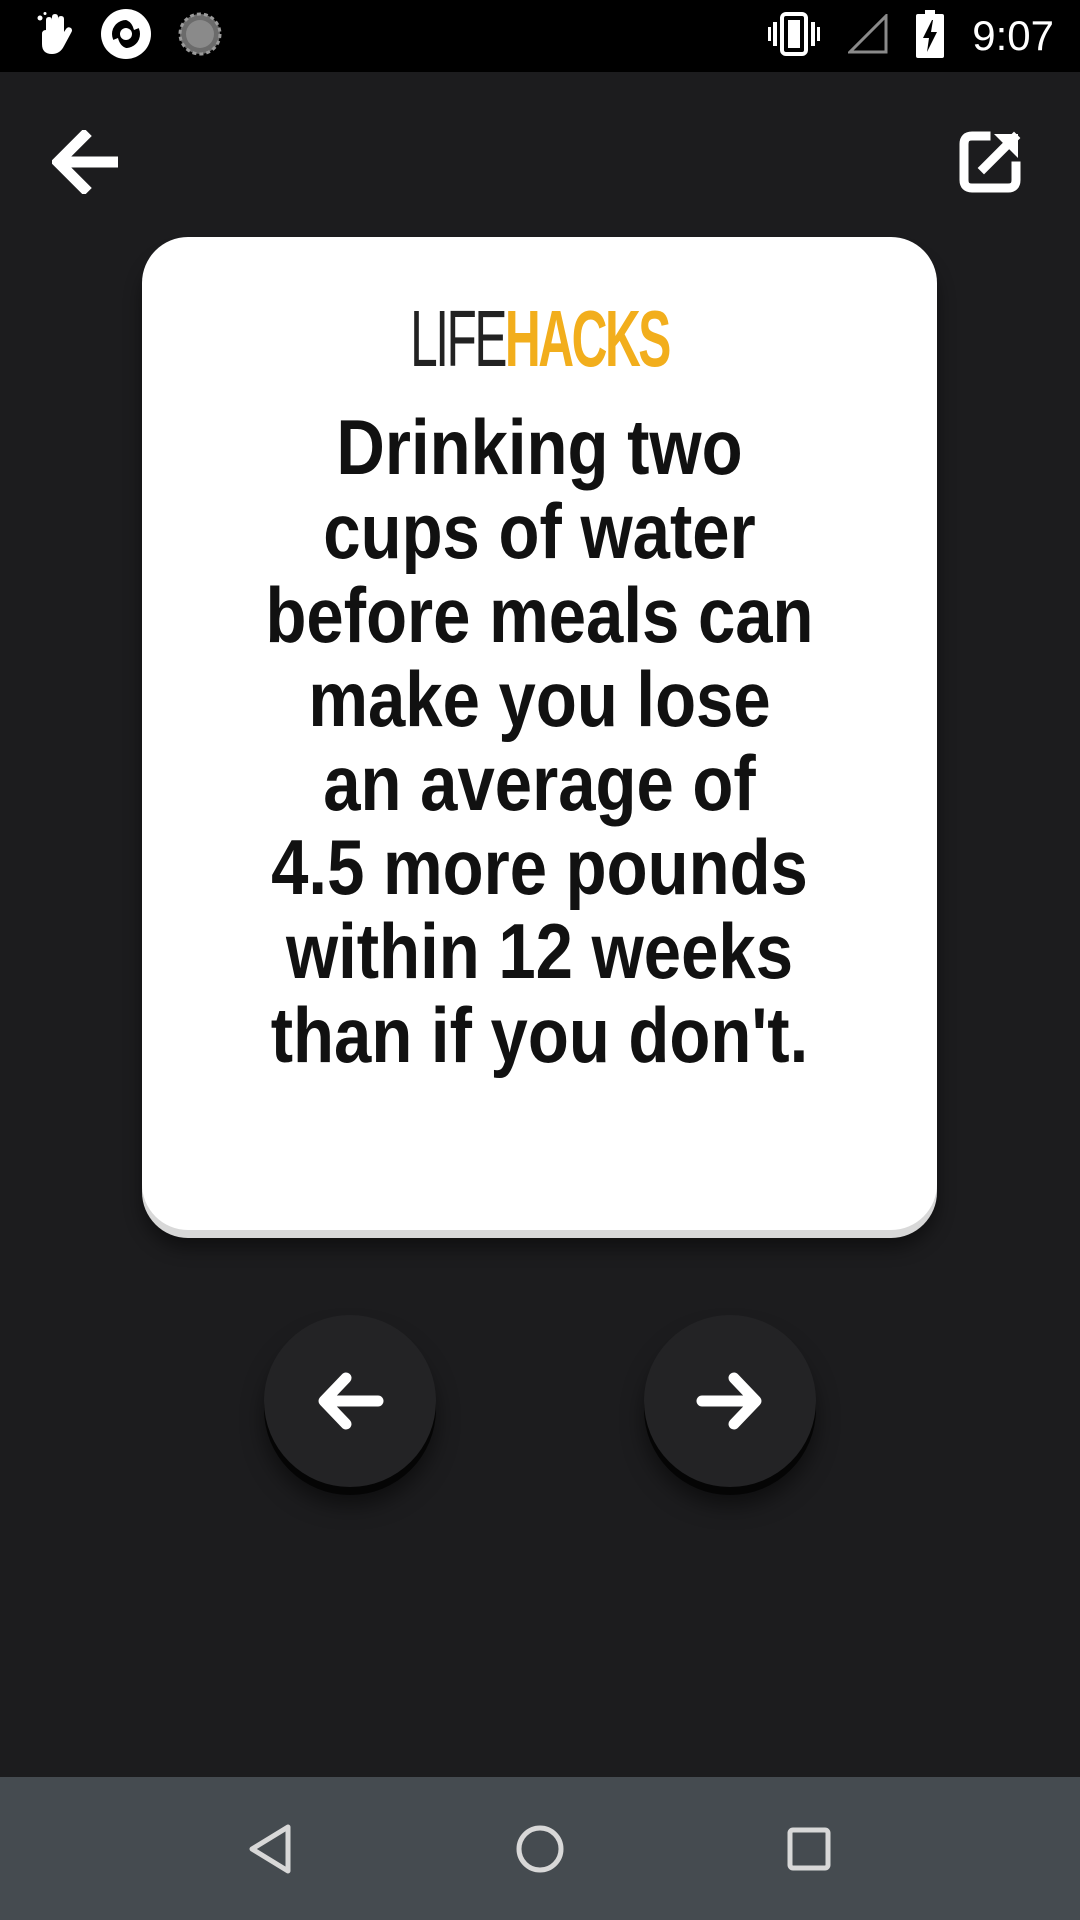 This screenshot has height=1920, width=1080. What do you see at coordinates (867, 35) in the screenshot?
I see `signal-icon` at bounding box center [867, 35].